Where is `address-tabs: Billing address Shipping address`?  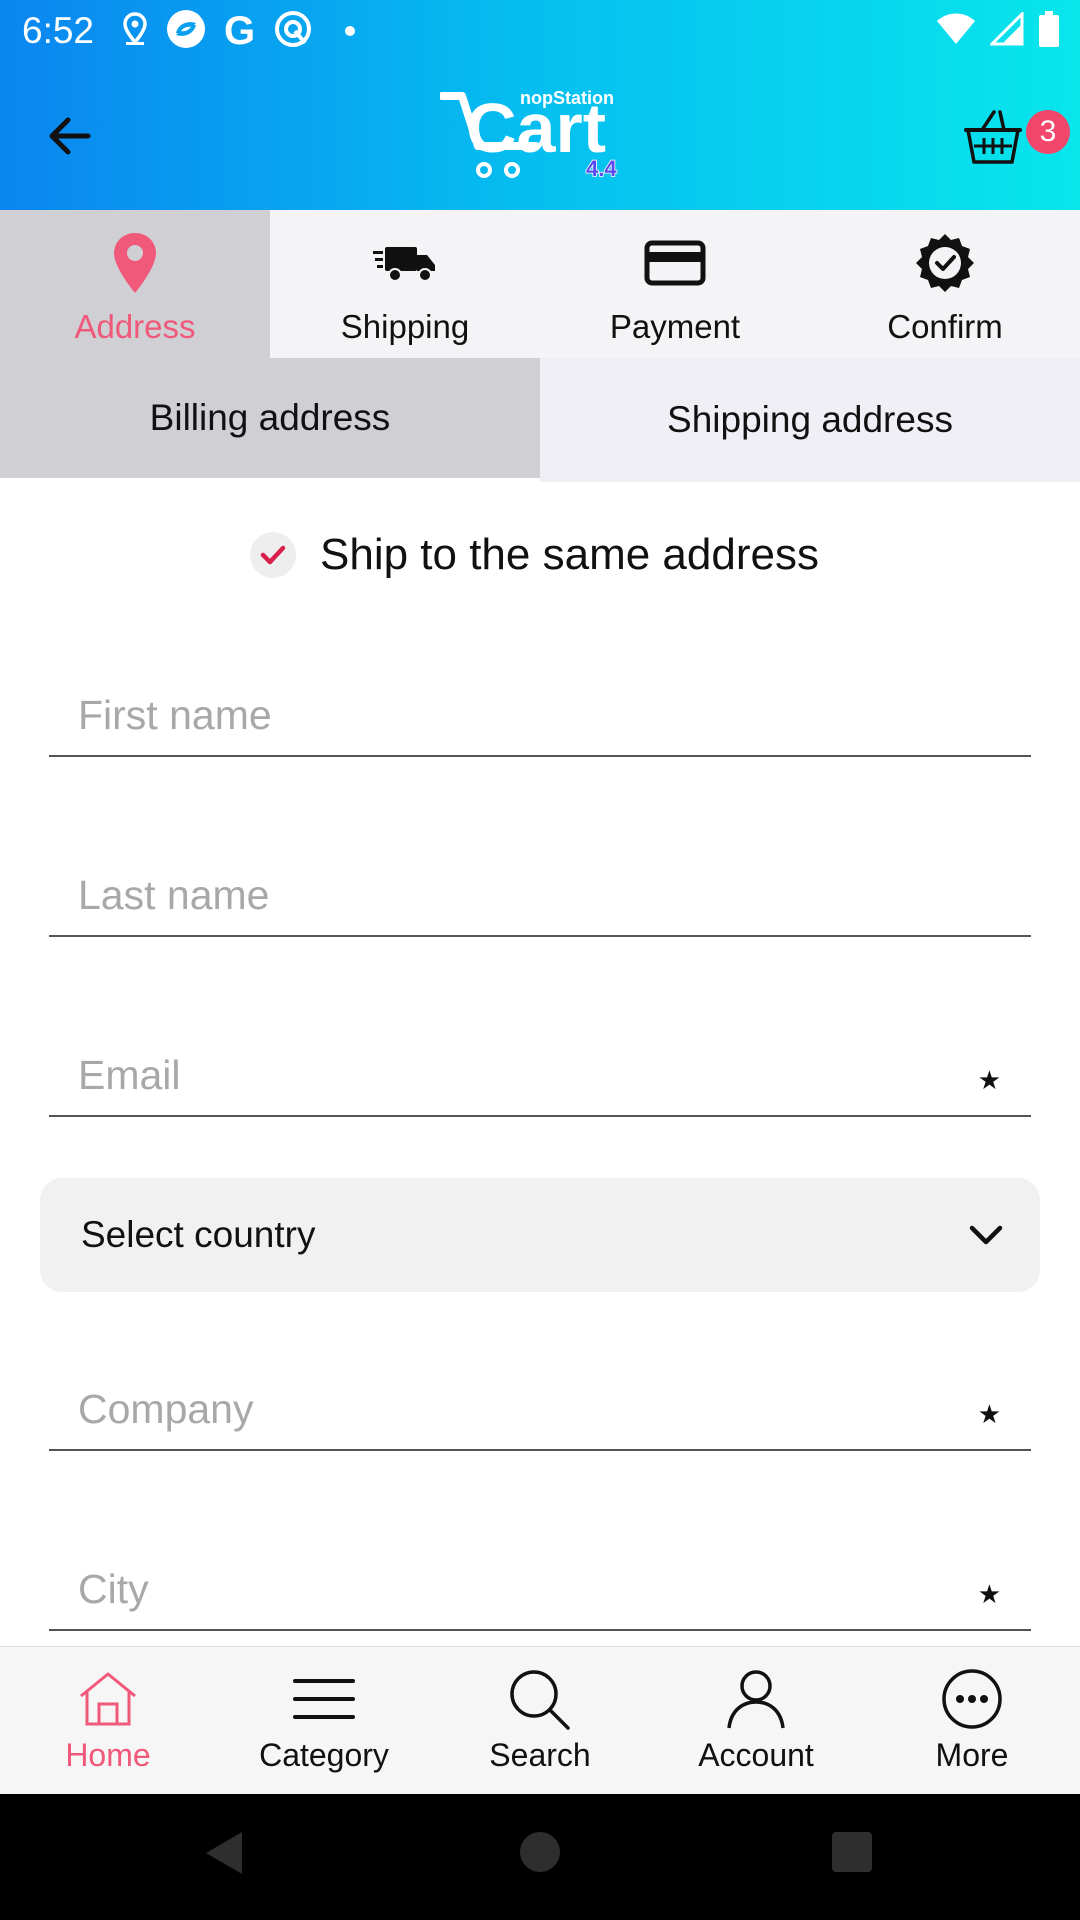
address-tabs: Billing address Shipping address is located at coordinates (540, 420).